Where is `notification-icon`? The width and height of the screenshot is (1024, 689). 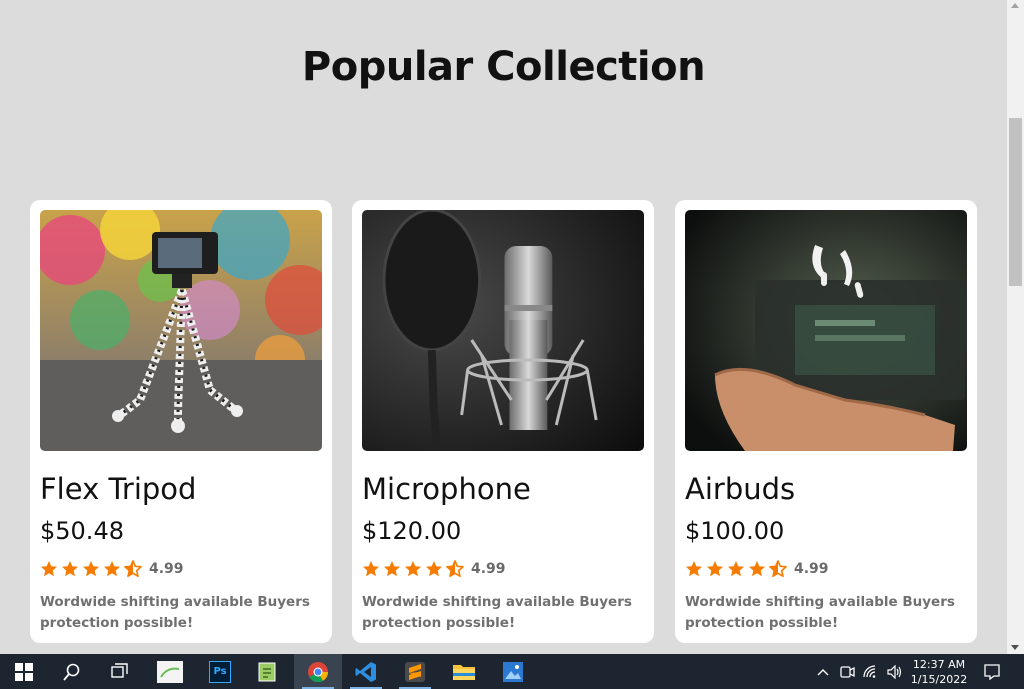
notification-icon is located at coordinates (992, 671).